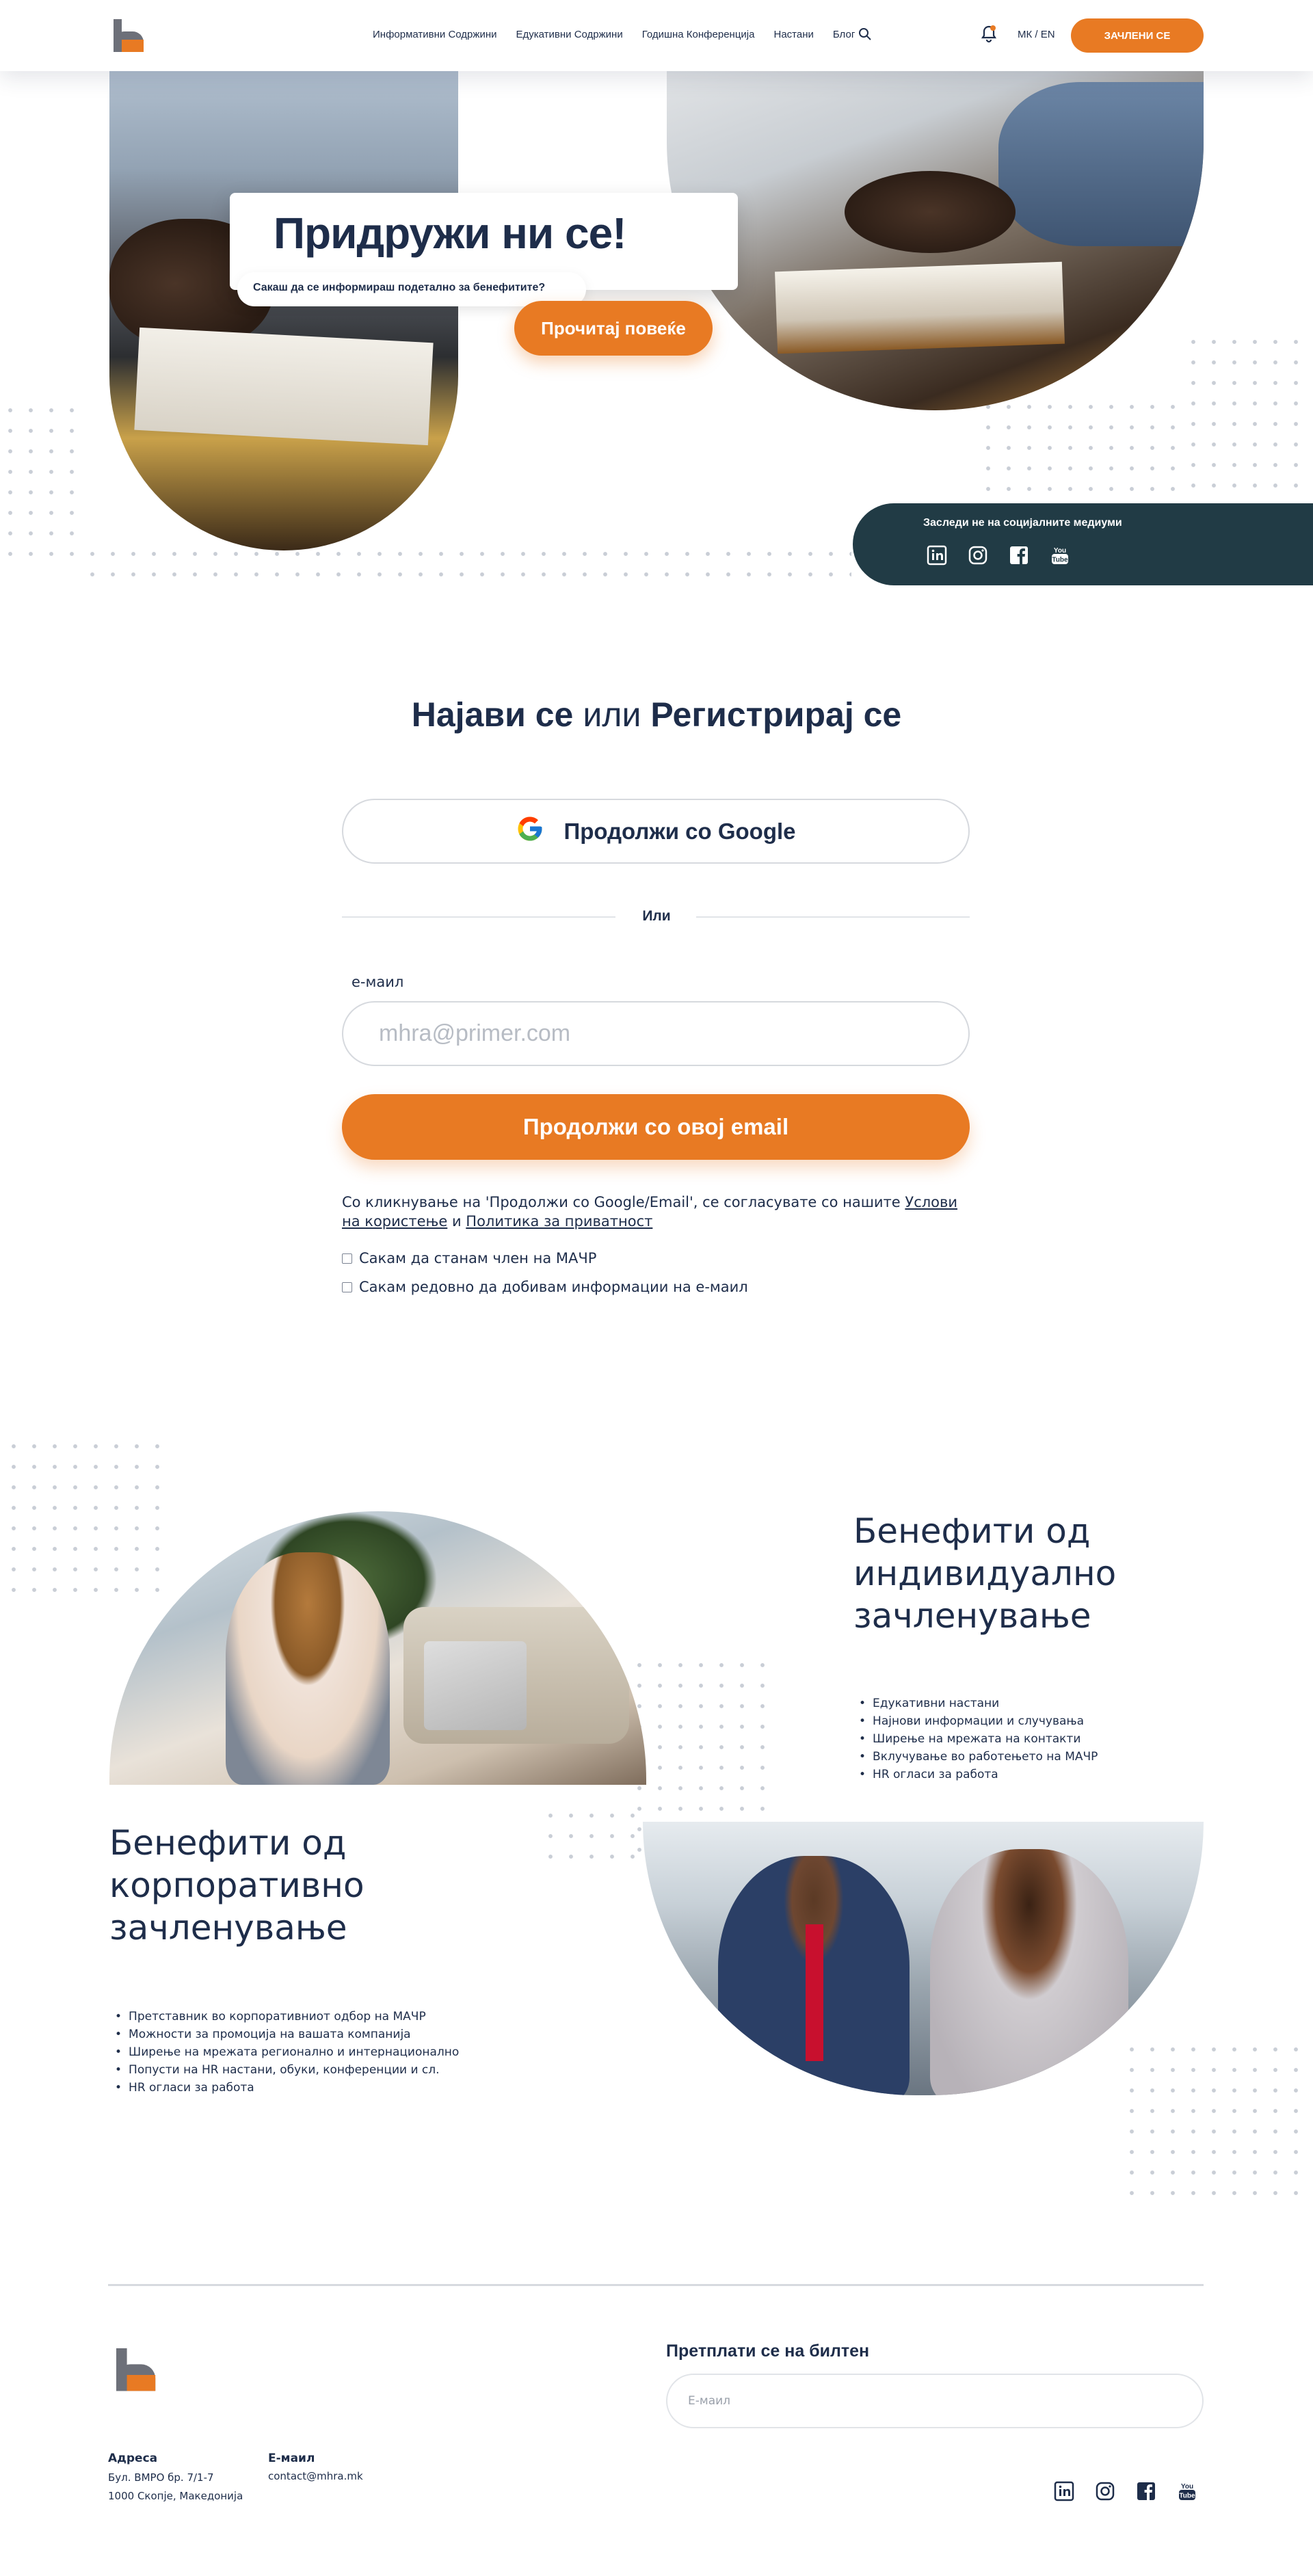  What do you see at coordinates (776, 714) in the screenshot?
I see `login-title-register: Регистрирај се` at bounding box center [776, 714].